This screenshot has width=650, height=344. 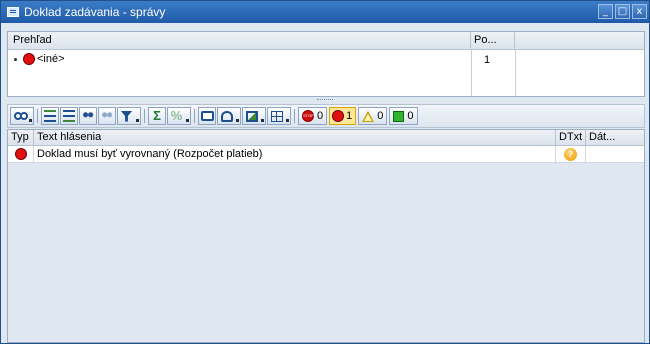 What do you see at coordinates (95, 12) in the screenshot?
I see `window-title: Doklad zadávania - správy` at bounding box center [95, 12].